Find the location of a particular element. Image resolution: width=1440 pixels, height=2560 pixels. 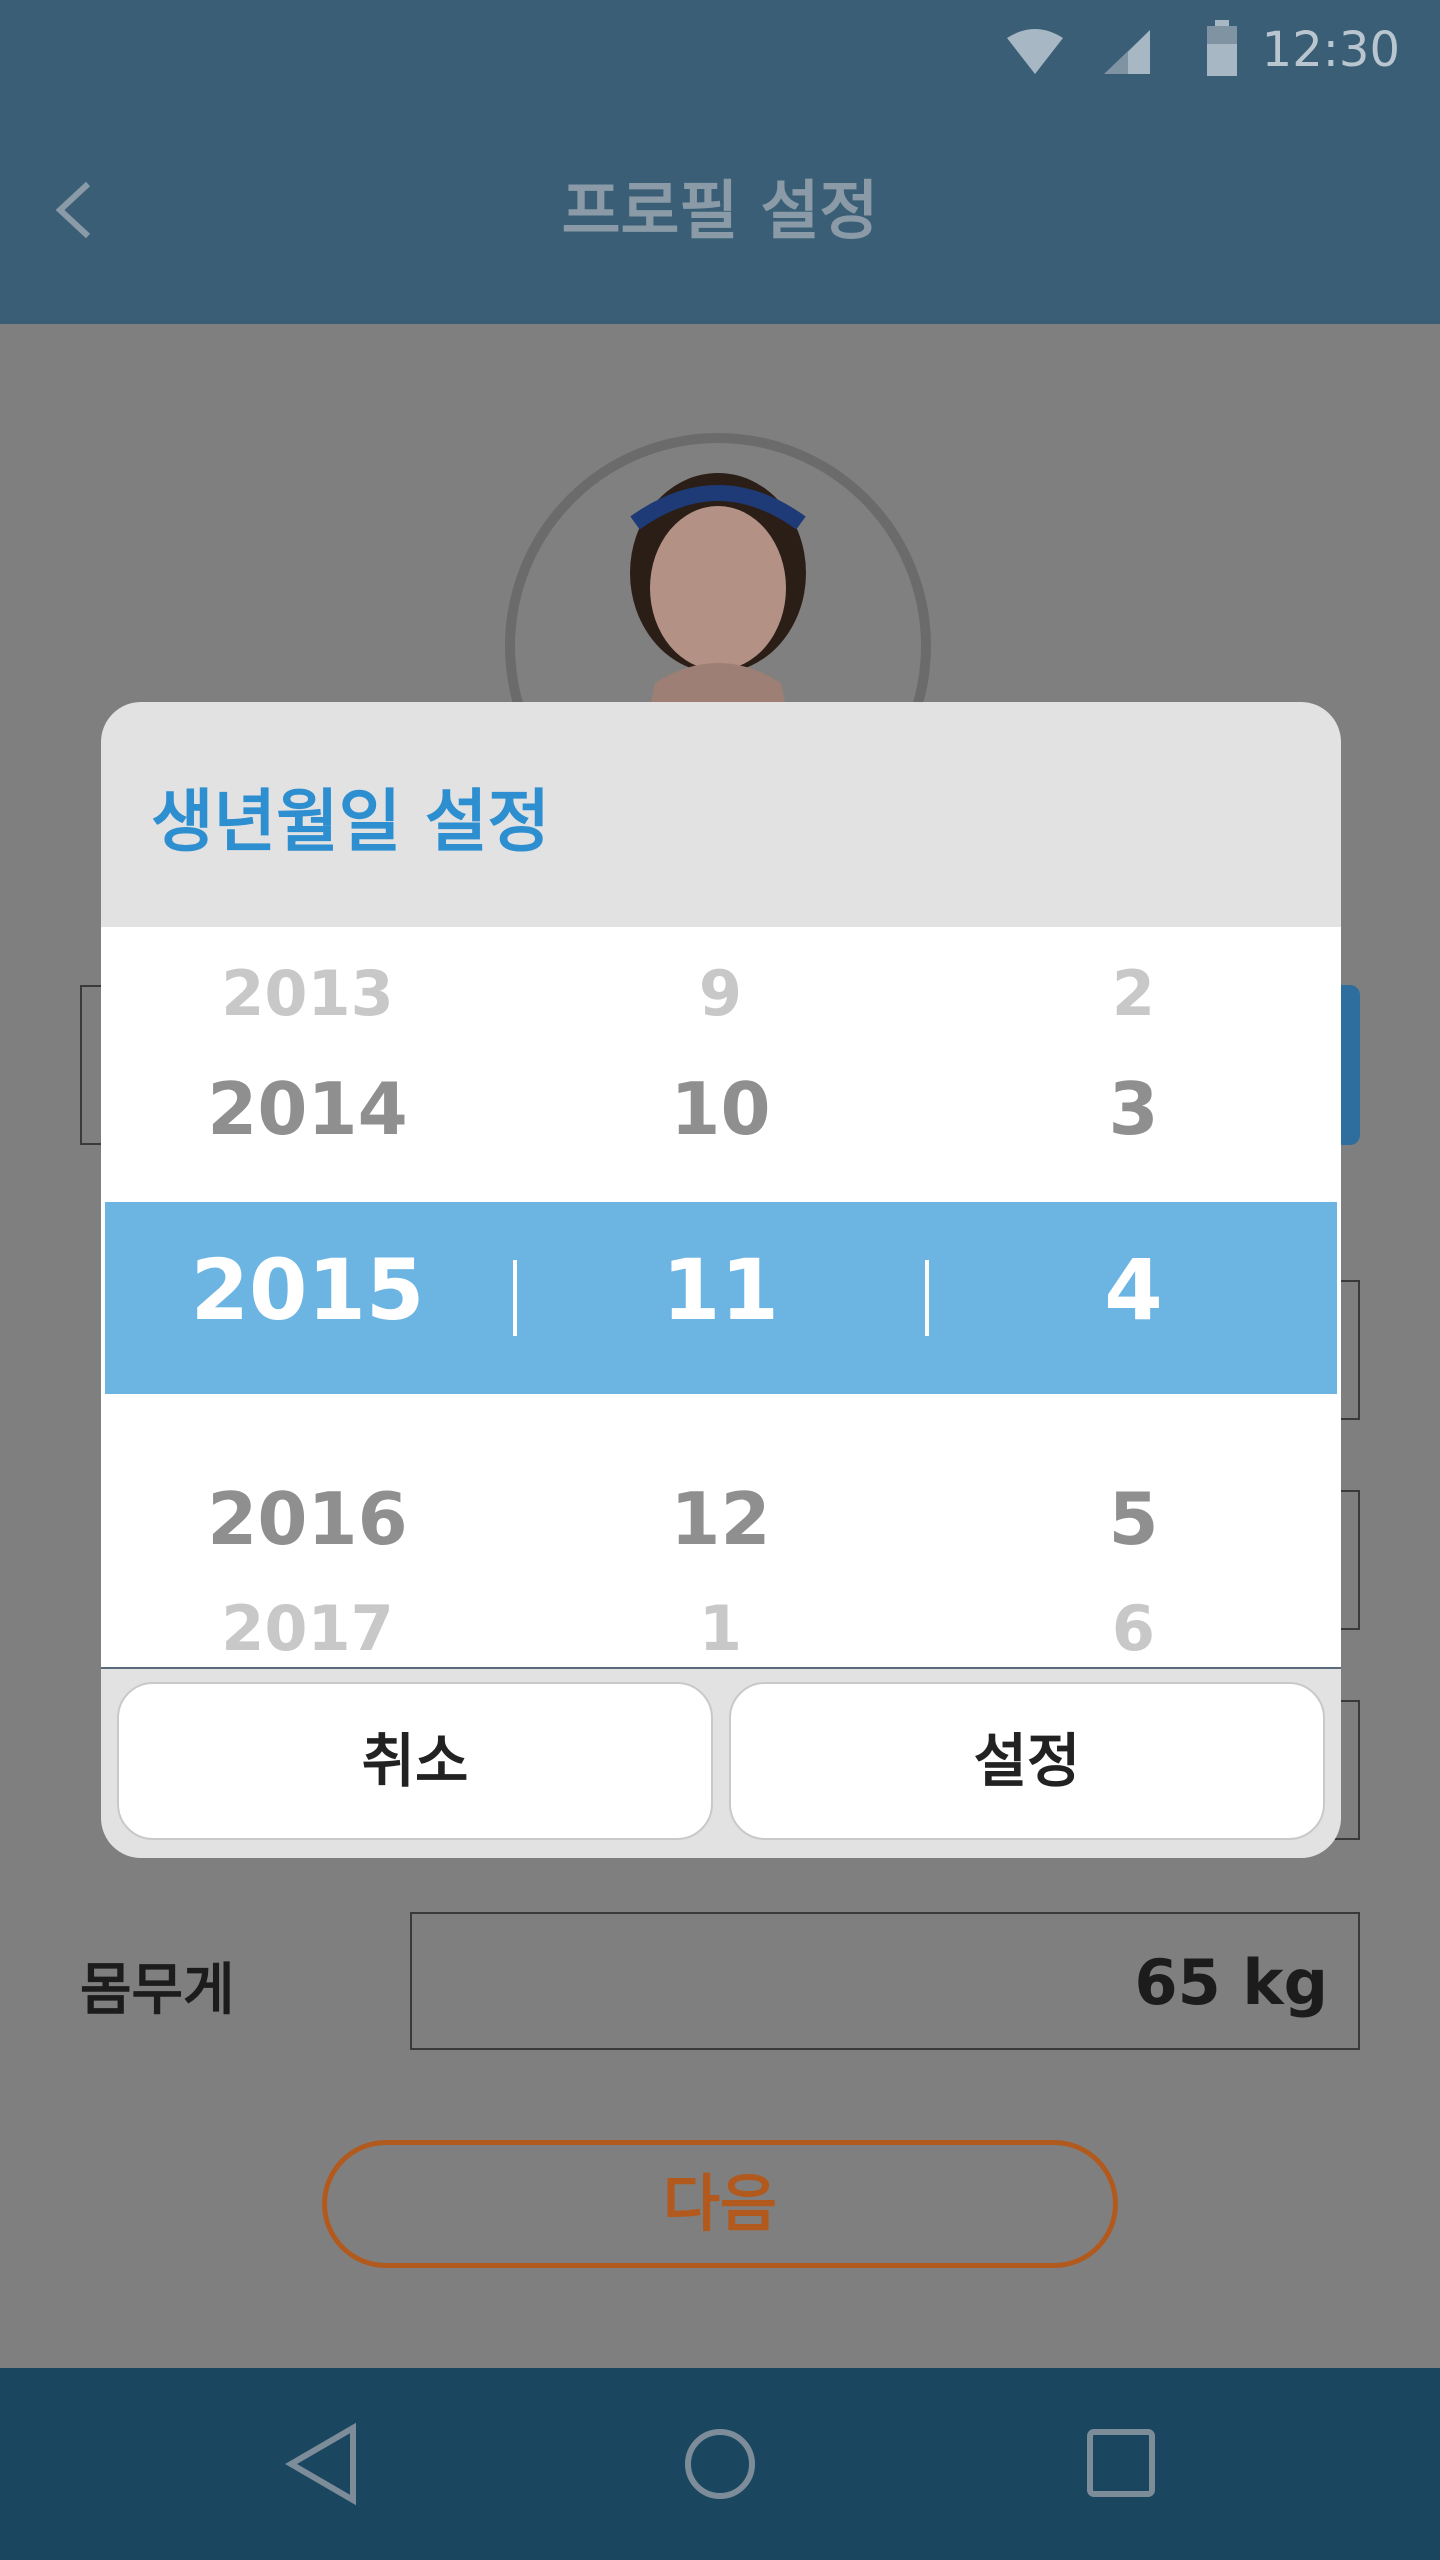

weight-label: 몸무게 is located at coordinates (157, 1990).